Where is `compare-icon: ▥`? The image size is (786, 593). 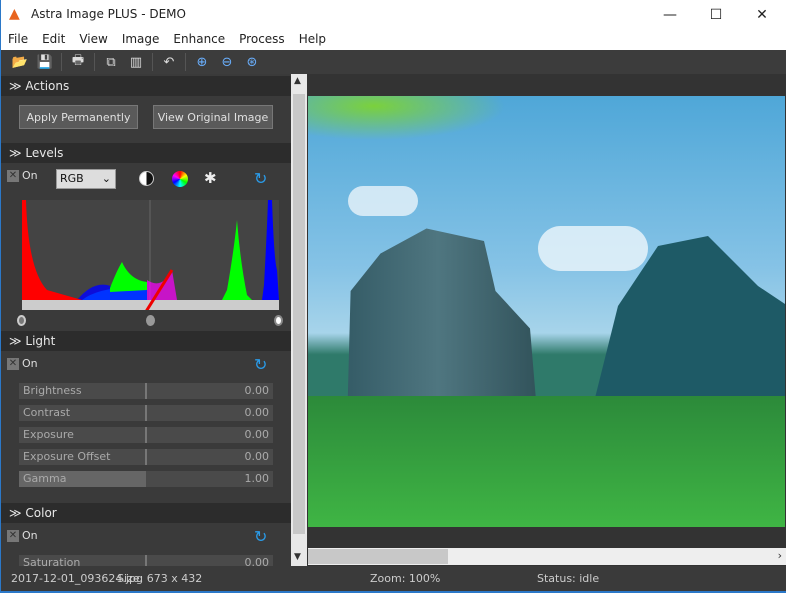 compare-icon: ▥ is located at coordinates (136, 62).